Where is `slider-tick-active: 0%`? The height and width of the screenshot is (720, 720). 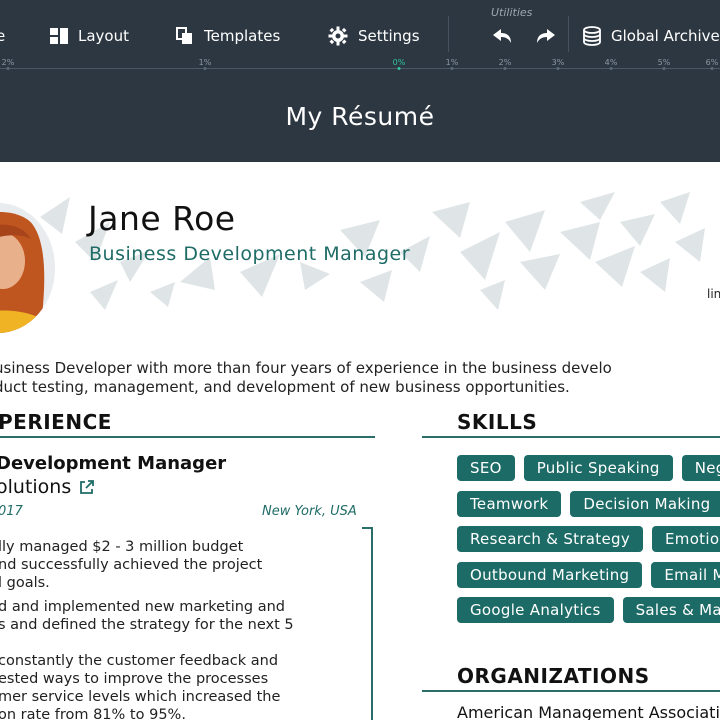 slider-tick-active: 0% is located at coordinates (399, 62).